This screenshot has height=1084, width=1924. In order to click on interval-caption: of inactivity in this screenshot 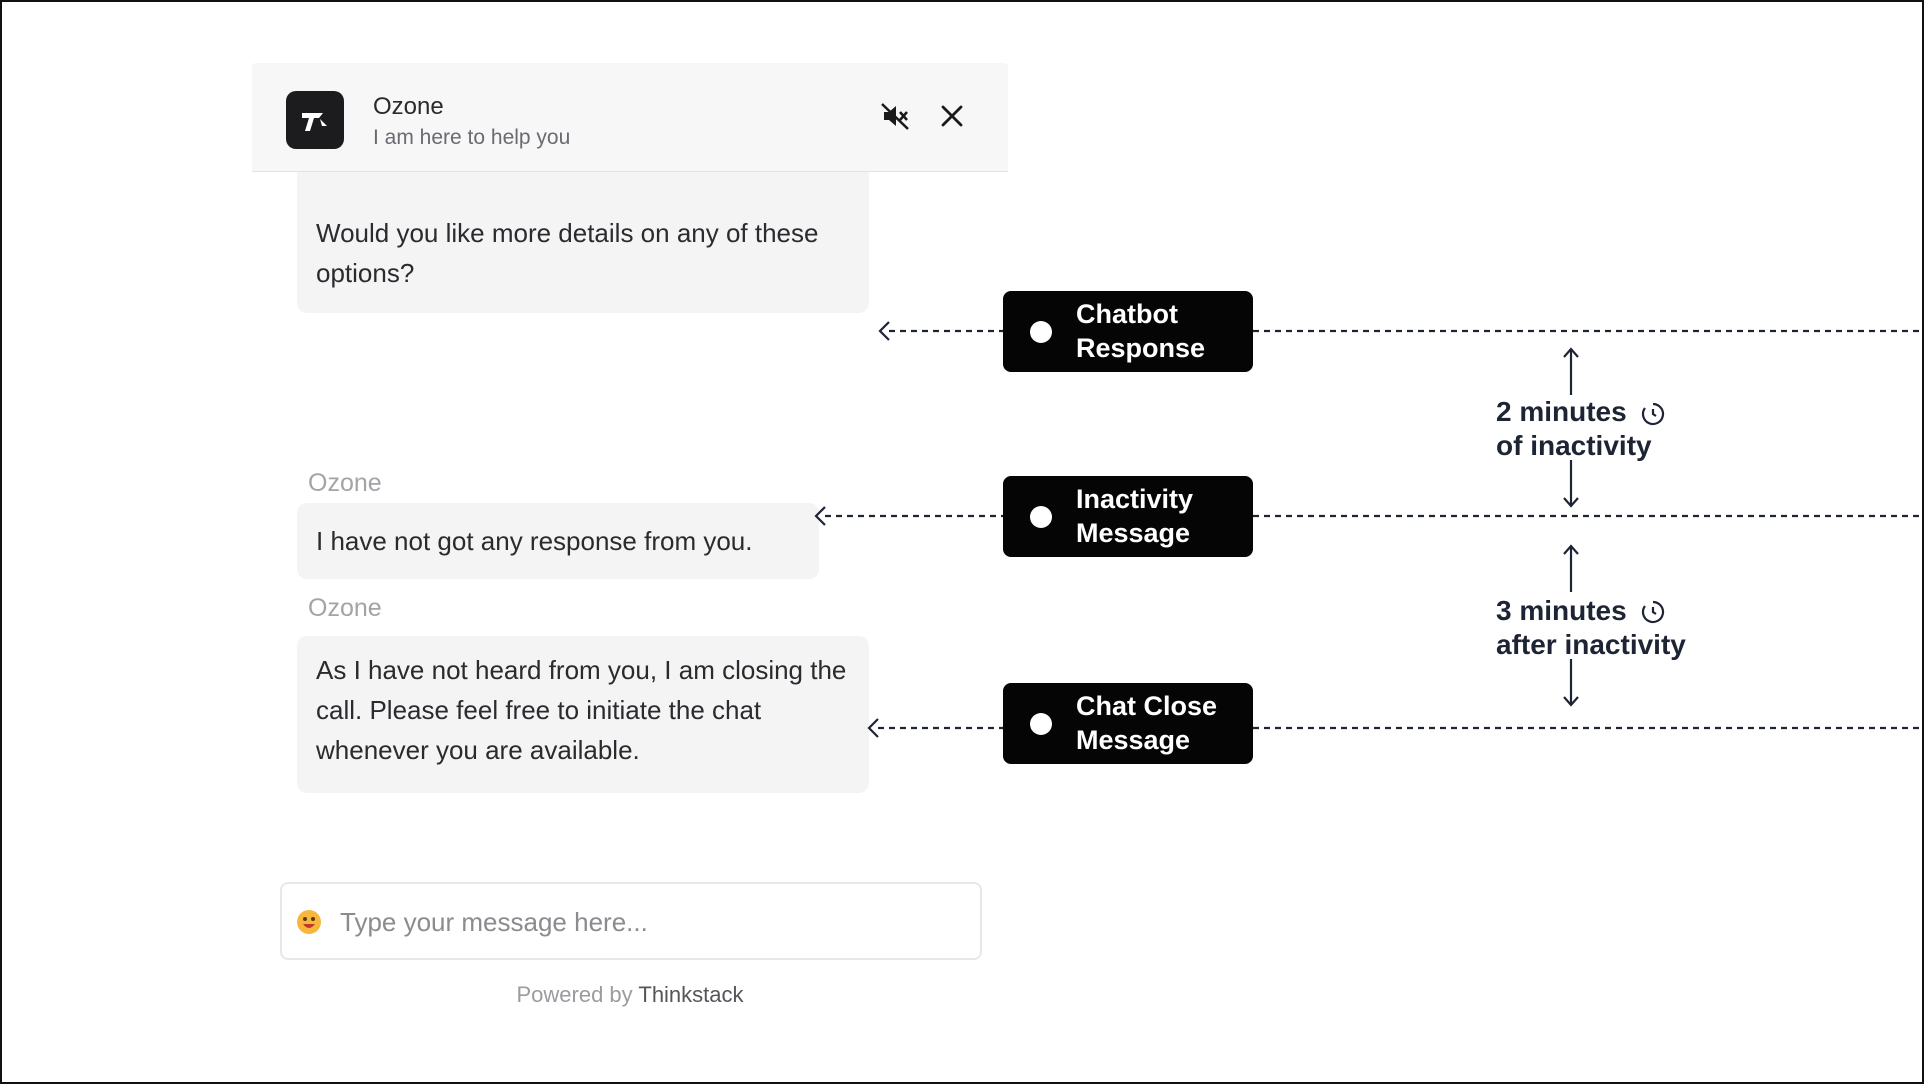, I will do `click(1574, 445)`.